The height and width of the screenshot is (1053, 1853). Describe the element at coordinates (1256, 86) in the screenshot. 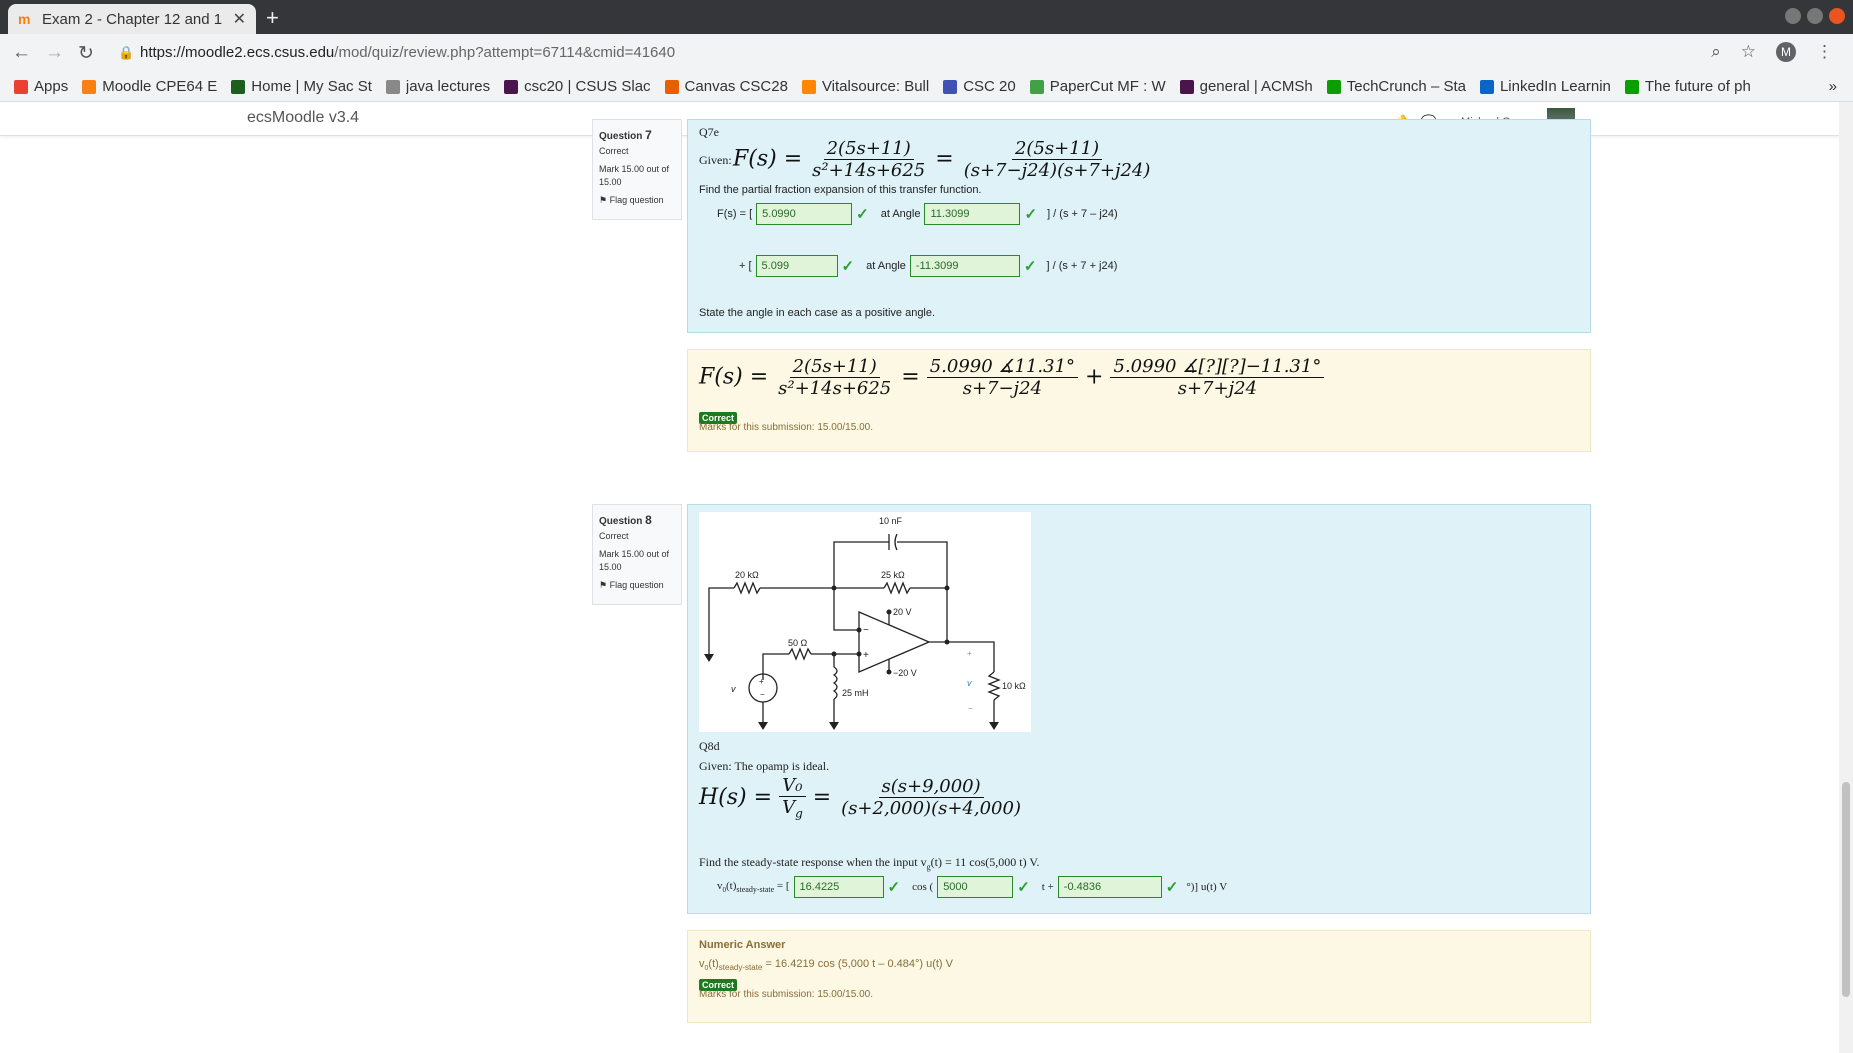

I see `bookmark-label: general | ACMSh` at that location.